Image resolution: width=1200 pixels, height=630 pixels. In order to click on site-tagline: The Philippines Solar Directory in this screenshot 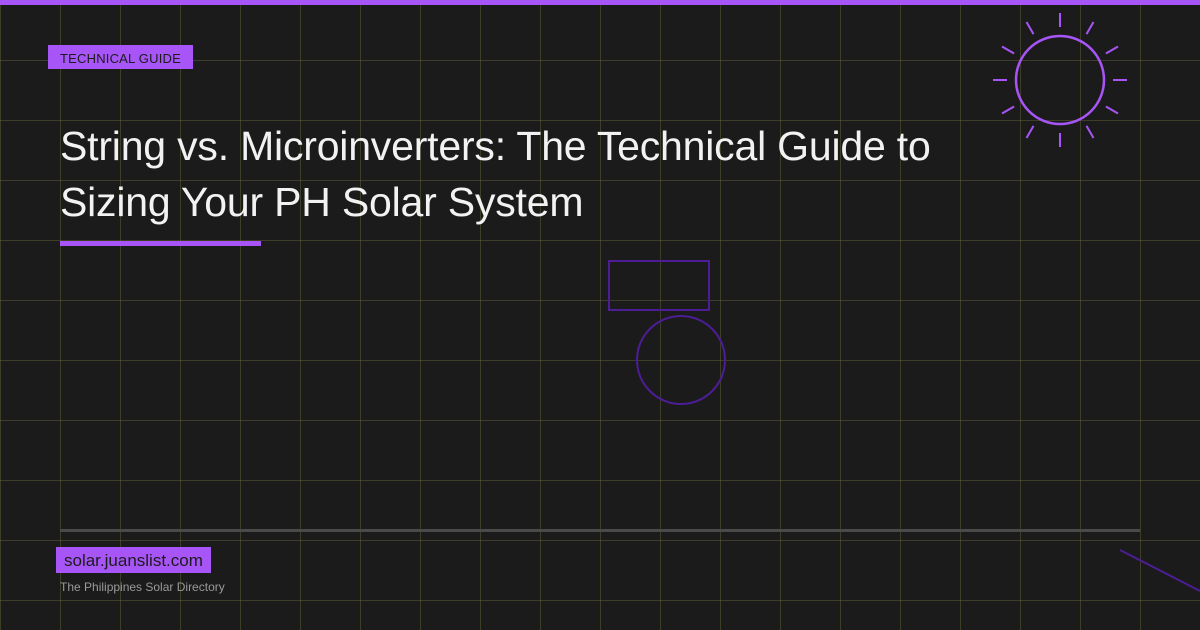, I will do `click(142, 587)`.